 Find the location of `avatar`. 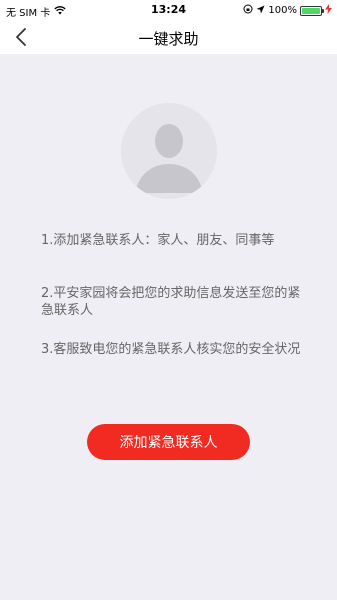

avatar is located at coordinates (169, 151).